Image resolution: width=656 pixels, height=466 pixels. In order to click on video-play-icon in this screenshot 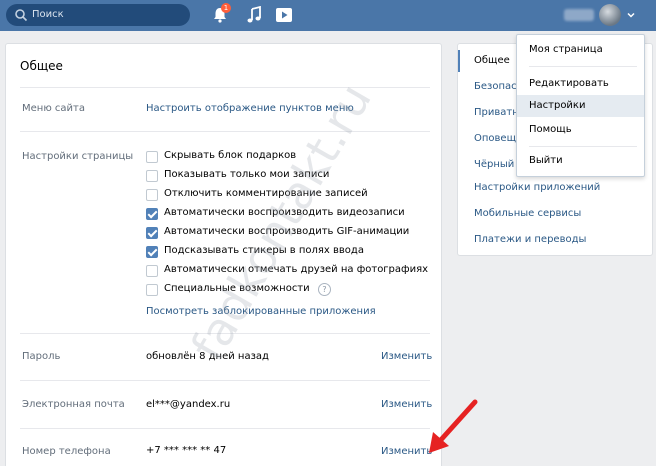, I will do `click(284, 15)`.